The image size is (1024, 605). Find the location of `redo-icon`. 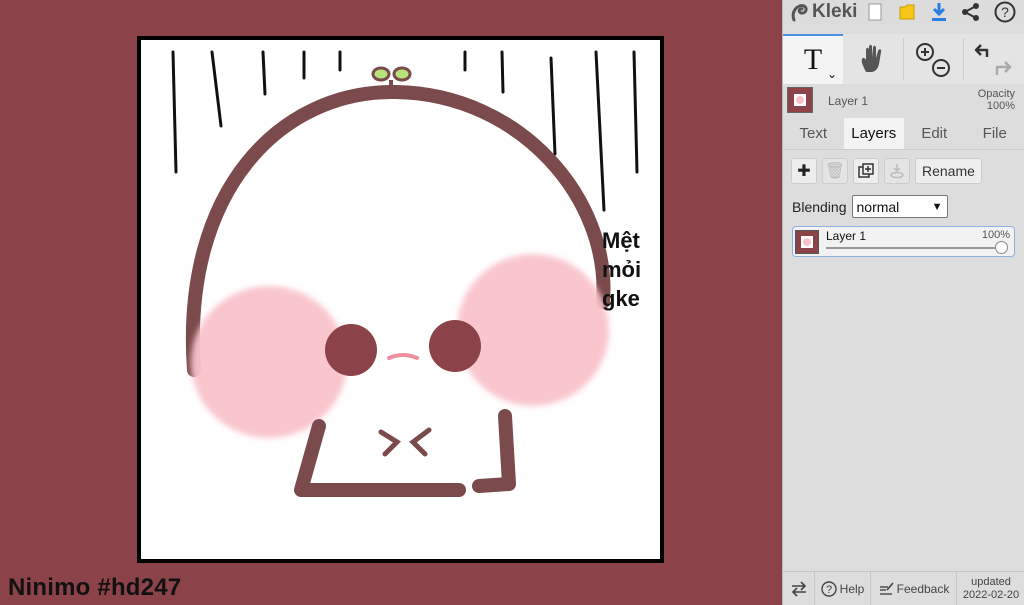

redo-icon is located at coordinates (1003, 68).